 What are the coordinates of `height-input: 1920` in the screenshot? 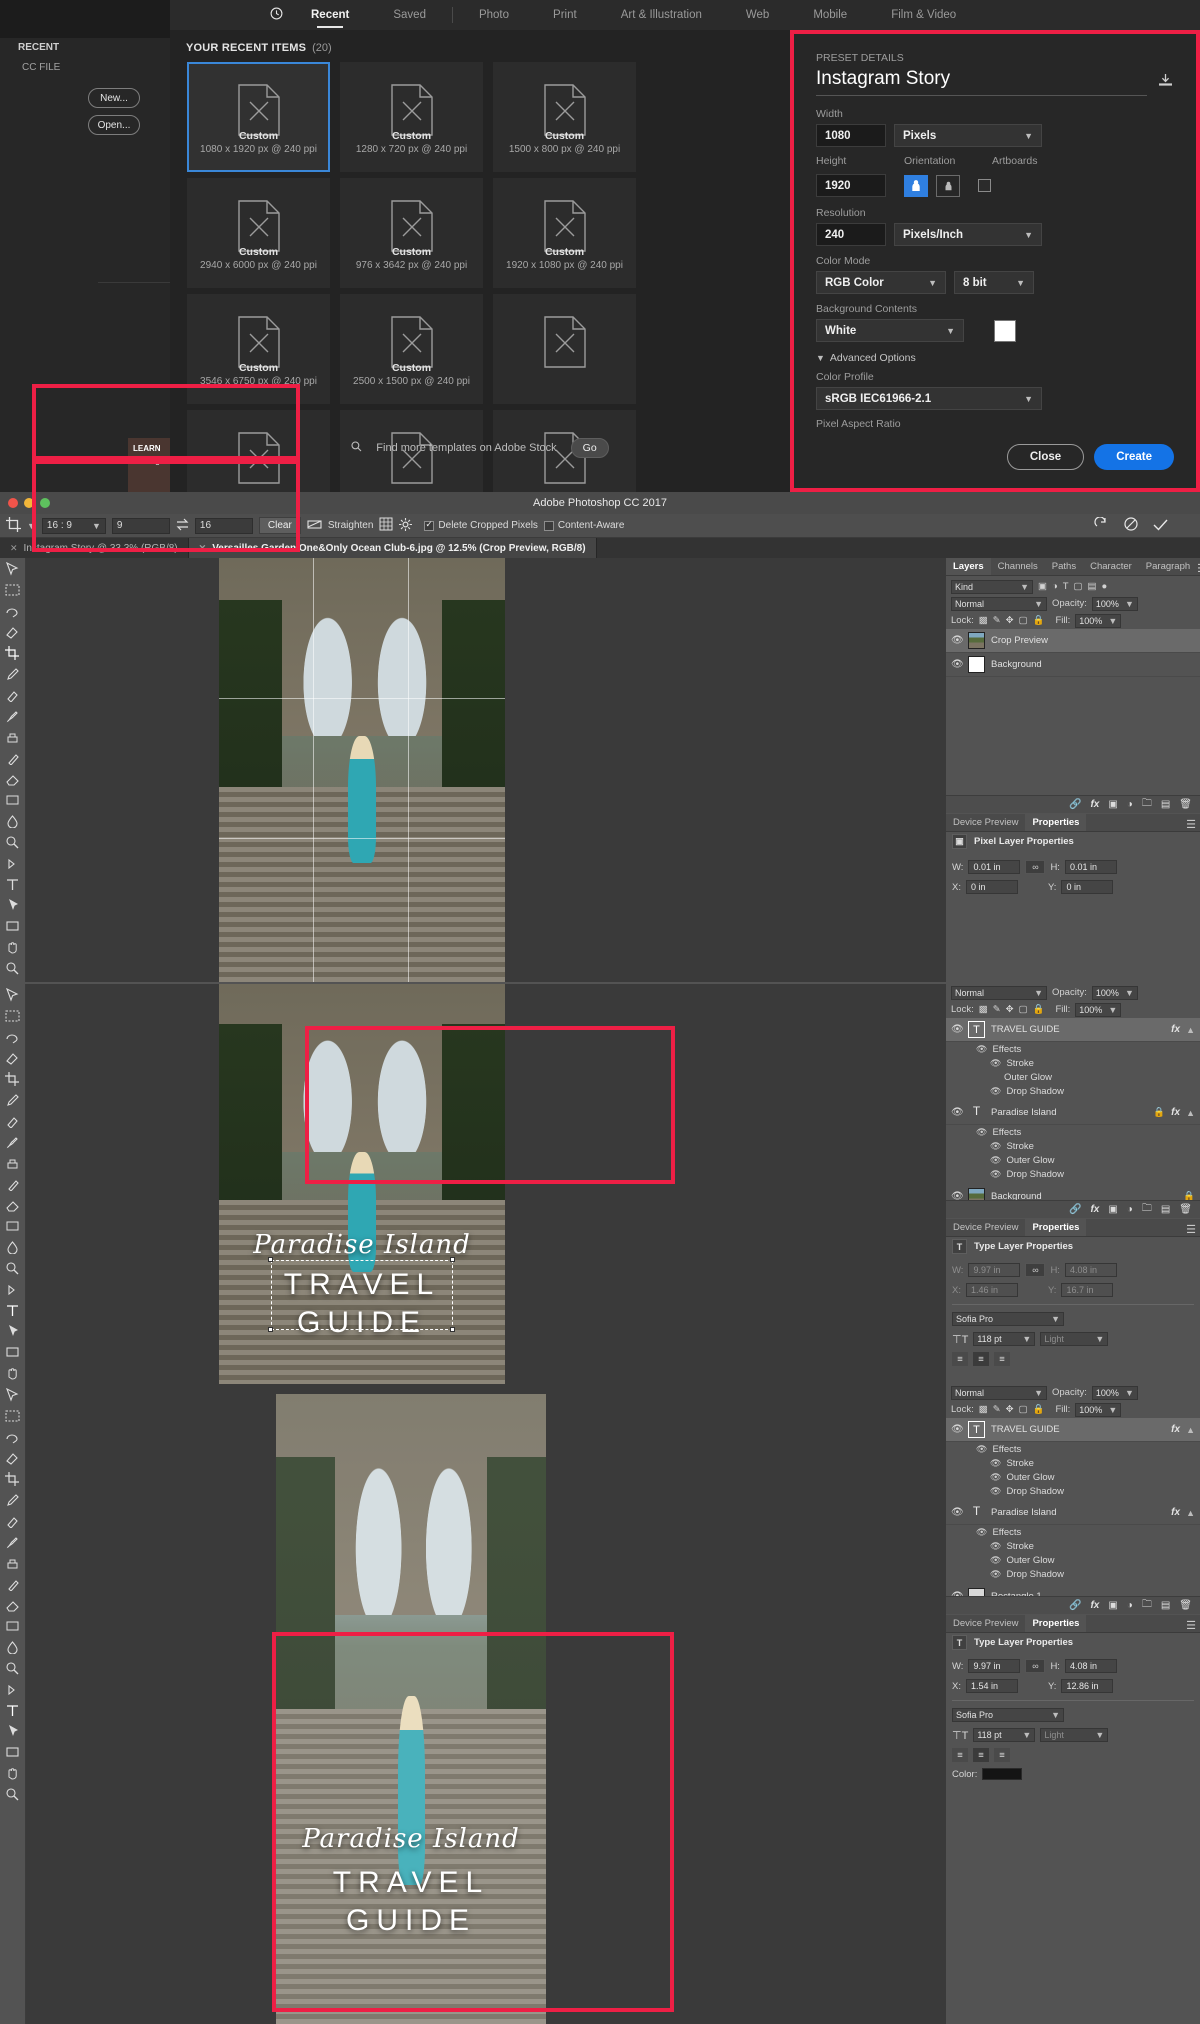 It's located at (851, 185).